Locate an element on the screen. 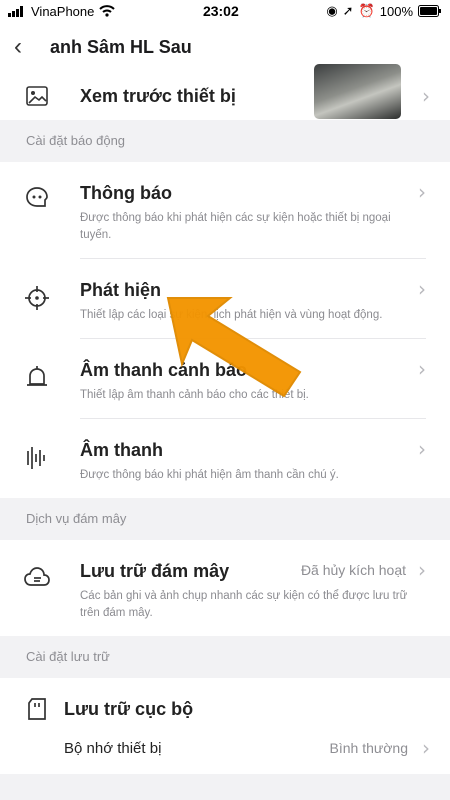 The width and height of the screenshot is (450, 800). battery-label: 100% is located at coordinates (396, 11).